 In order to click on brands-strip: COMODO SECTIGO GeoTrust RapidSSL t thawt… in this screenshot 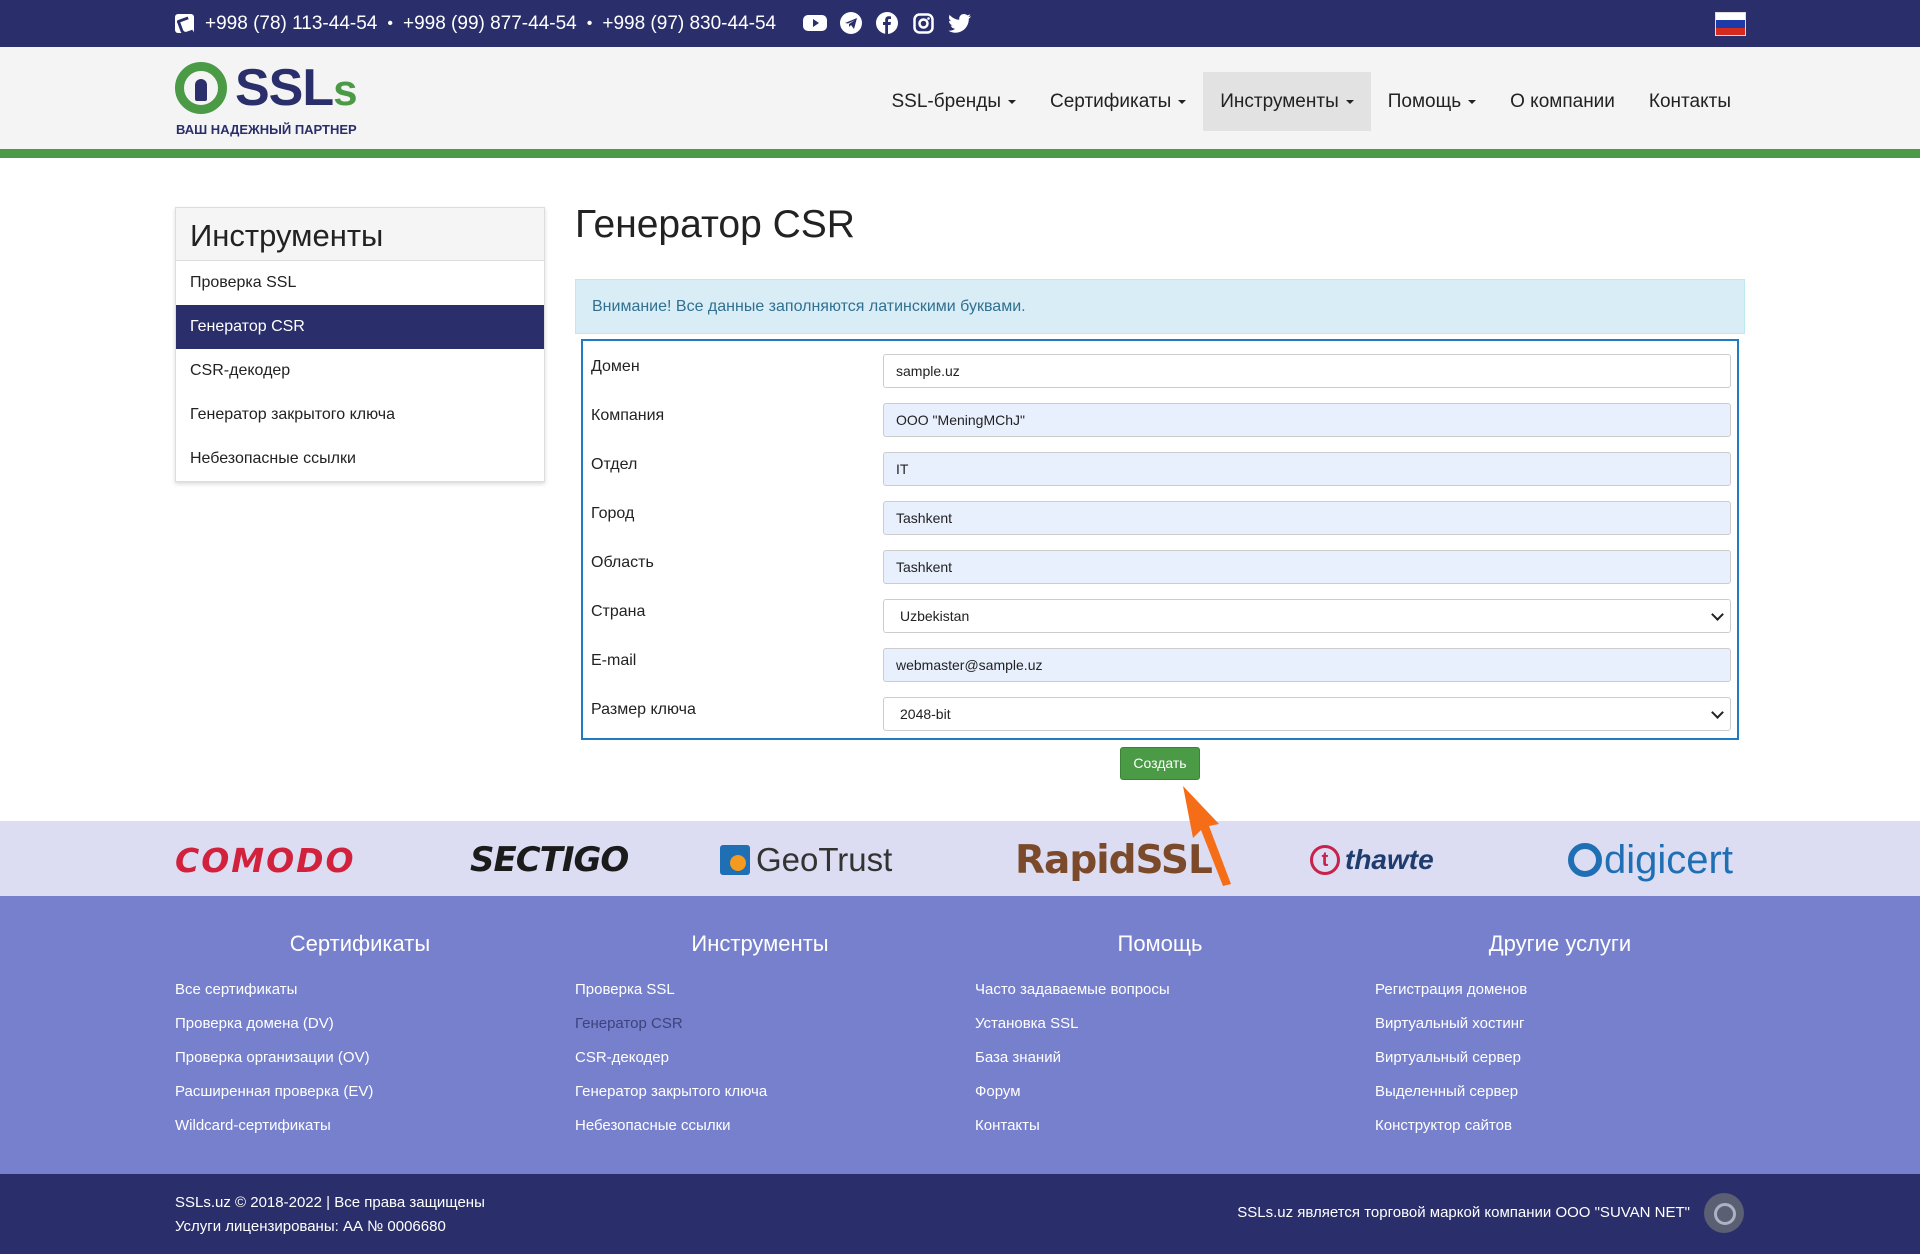, I will do `click(960, 858)`.